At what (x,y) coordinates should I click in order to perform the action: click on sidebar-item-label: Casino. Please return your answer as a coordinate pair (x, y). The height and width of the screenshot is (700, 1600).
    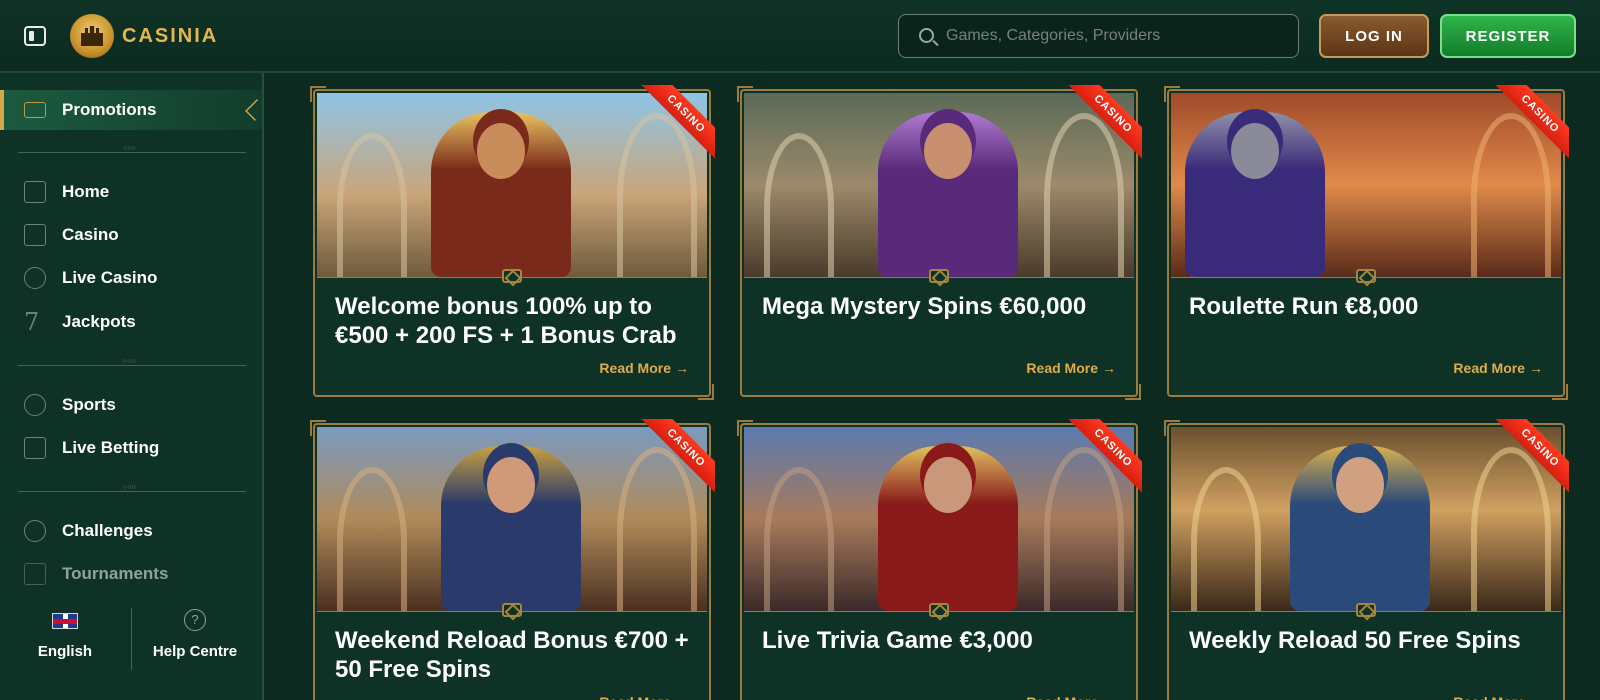
    Looking at the image, I should click on (90, 234).